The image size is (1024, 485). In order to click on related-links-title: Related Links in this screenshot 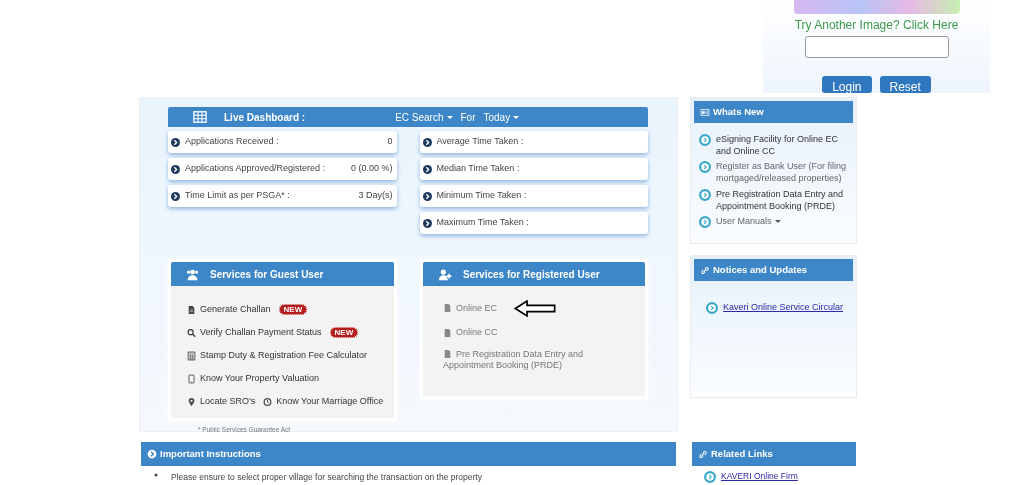, I will do `click(742, 453)`.